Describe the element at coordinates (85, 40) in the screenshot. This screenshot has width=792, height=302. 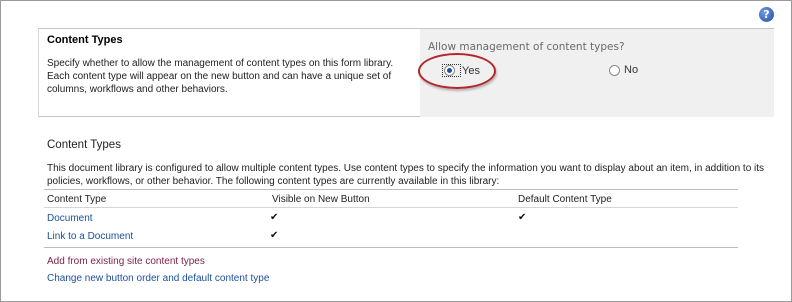
I see `settings-title: Content Types` at that location.